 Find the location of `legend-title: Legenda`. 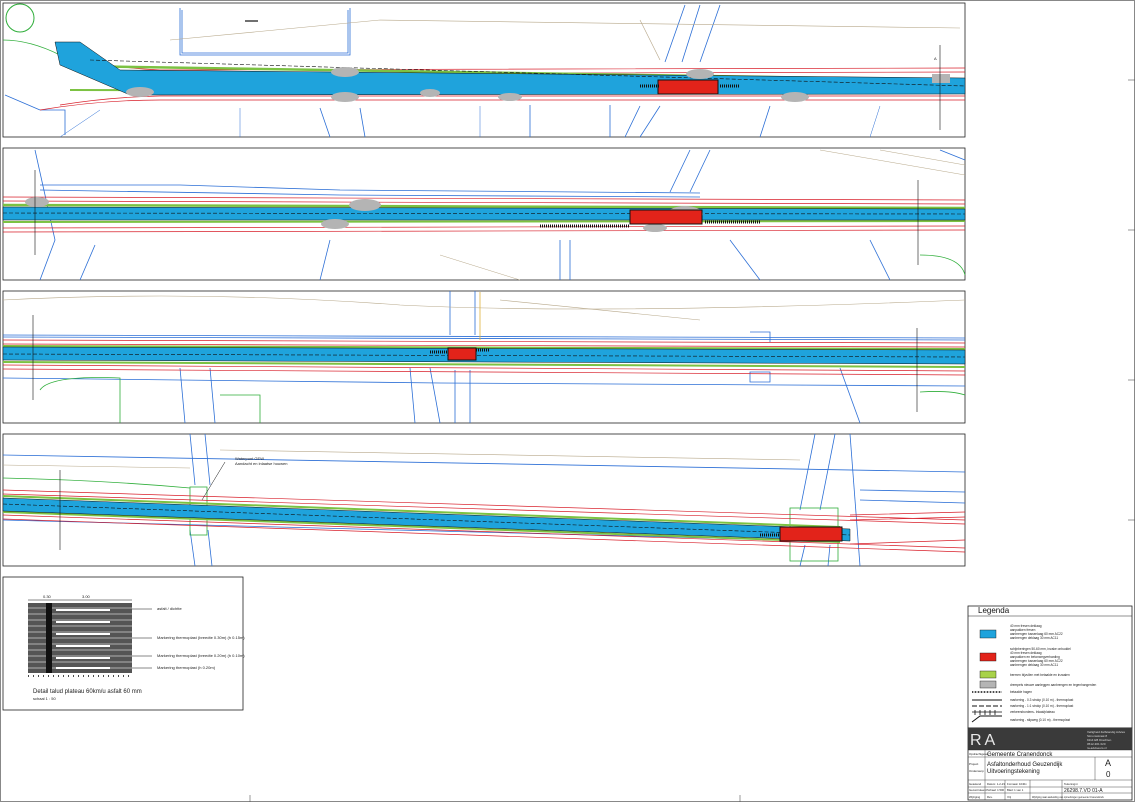

legend-title: Legenda is located at coordinates (994, 610).